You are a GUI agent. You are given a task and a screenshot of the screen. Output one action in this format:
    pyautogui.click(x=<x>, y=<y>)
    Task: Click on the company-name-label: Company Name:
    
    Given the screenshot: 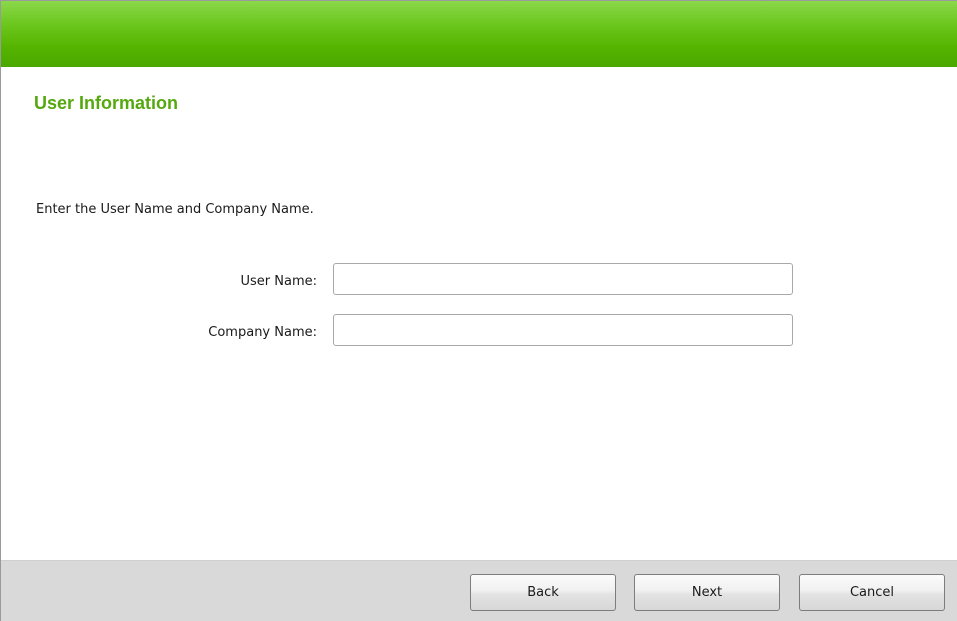 What is the action you would take?
    pyautogui.click(x=262, y=332)
    